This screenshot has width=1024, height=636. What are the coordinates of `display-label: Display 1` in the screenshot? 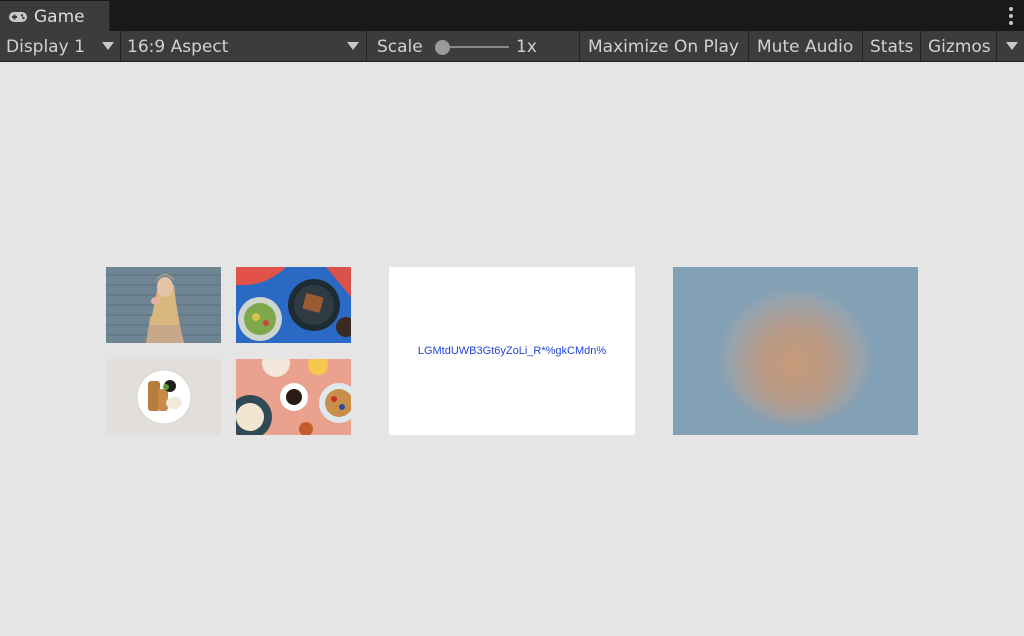 It's located at (45, 46).